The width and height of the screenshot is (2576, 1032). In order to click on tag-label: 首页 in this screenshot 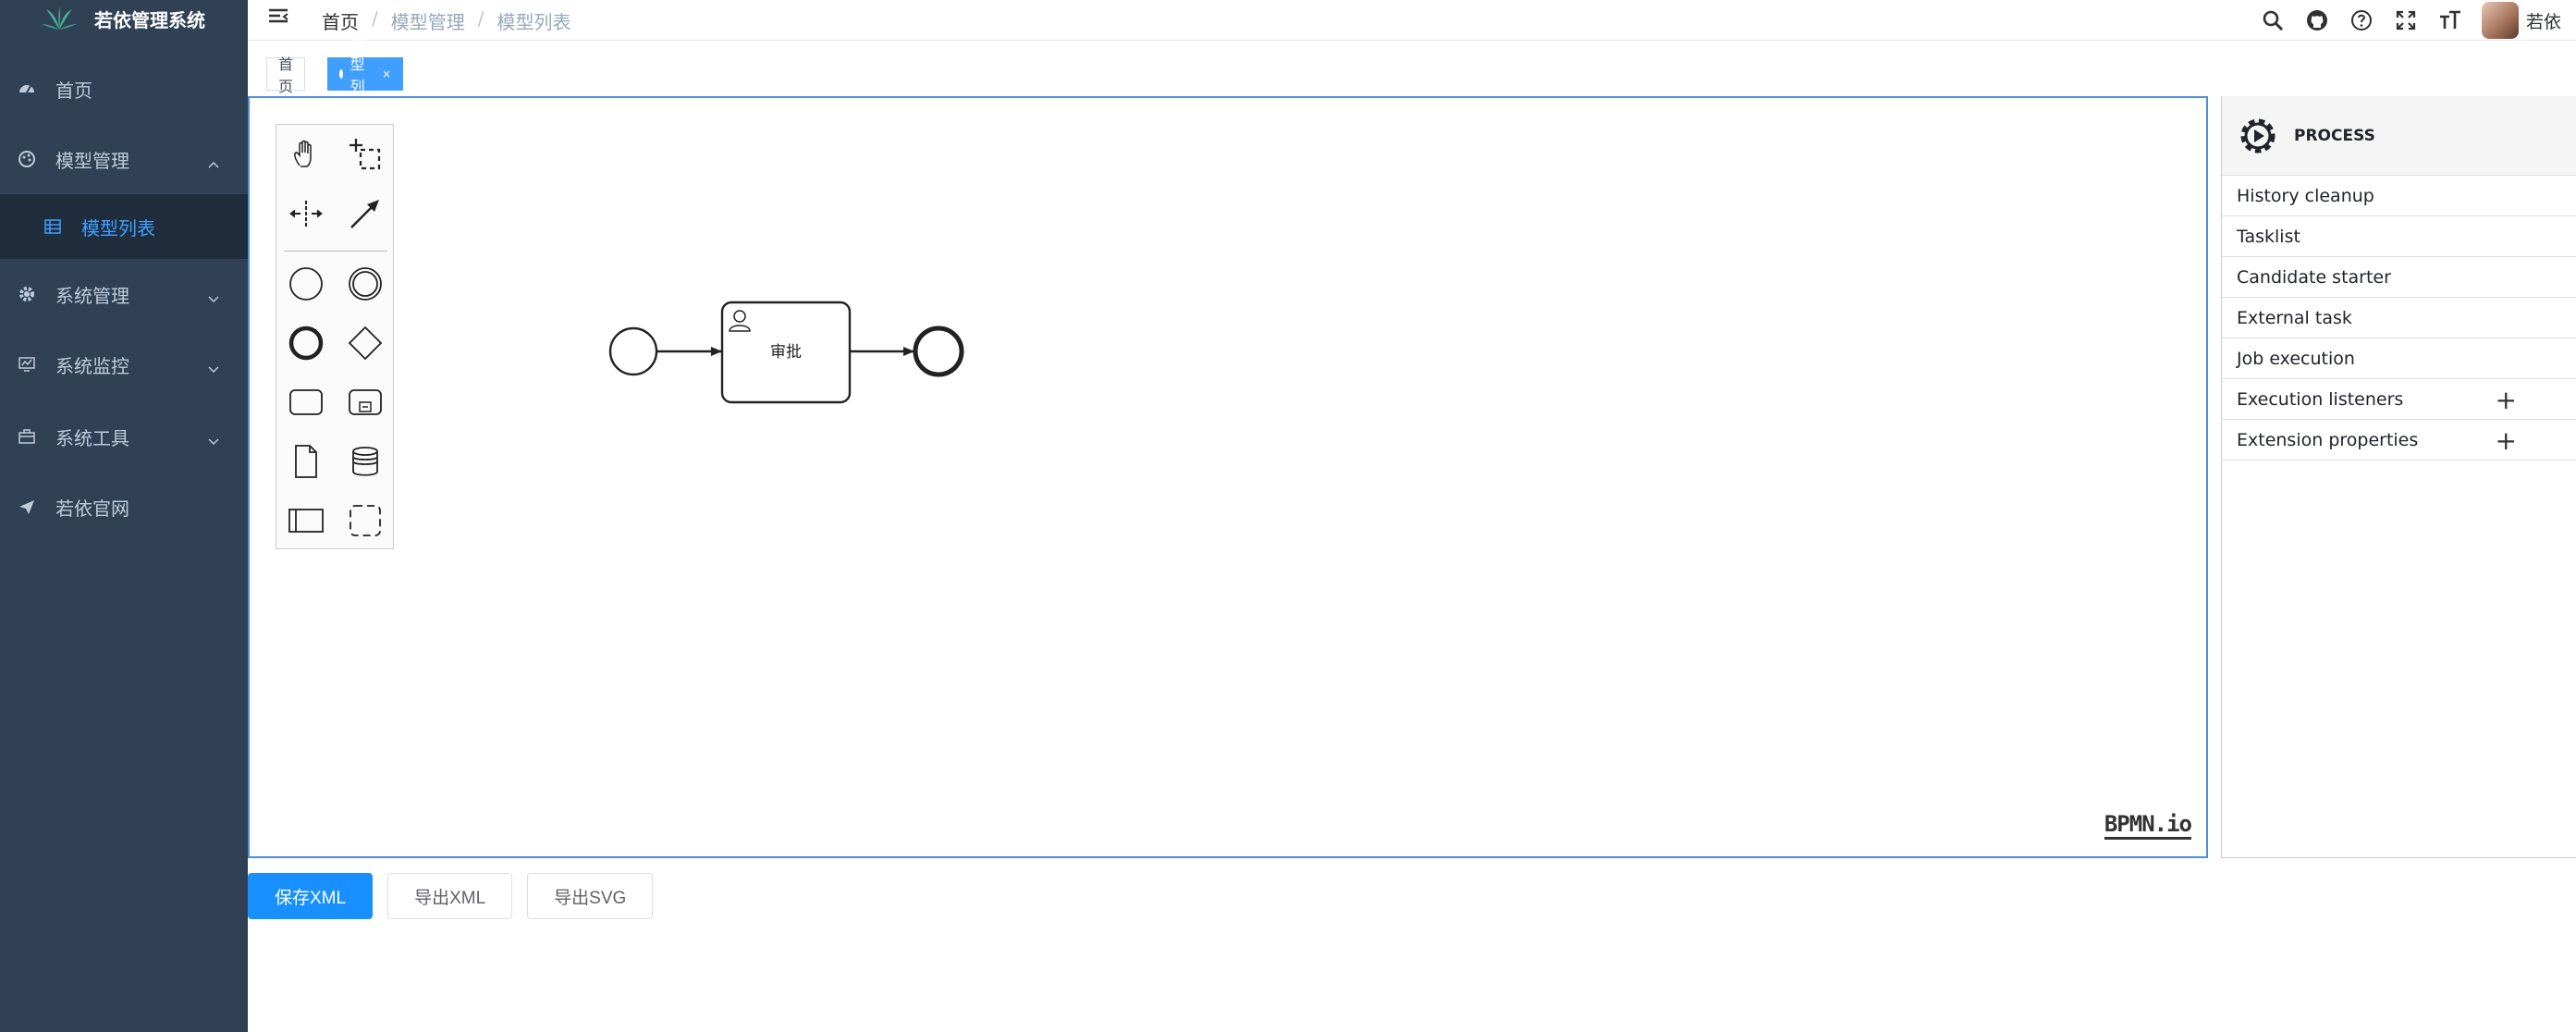, I will do `click(286, 75)`.